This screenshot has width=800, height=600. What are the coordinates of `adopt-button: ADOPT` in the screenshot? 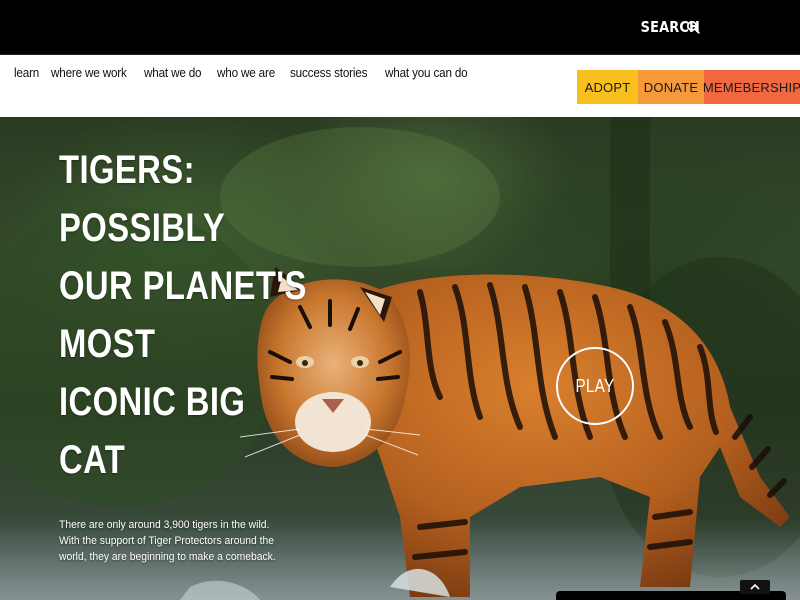 It's located at (607, 87).